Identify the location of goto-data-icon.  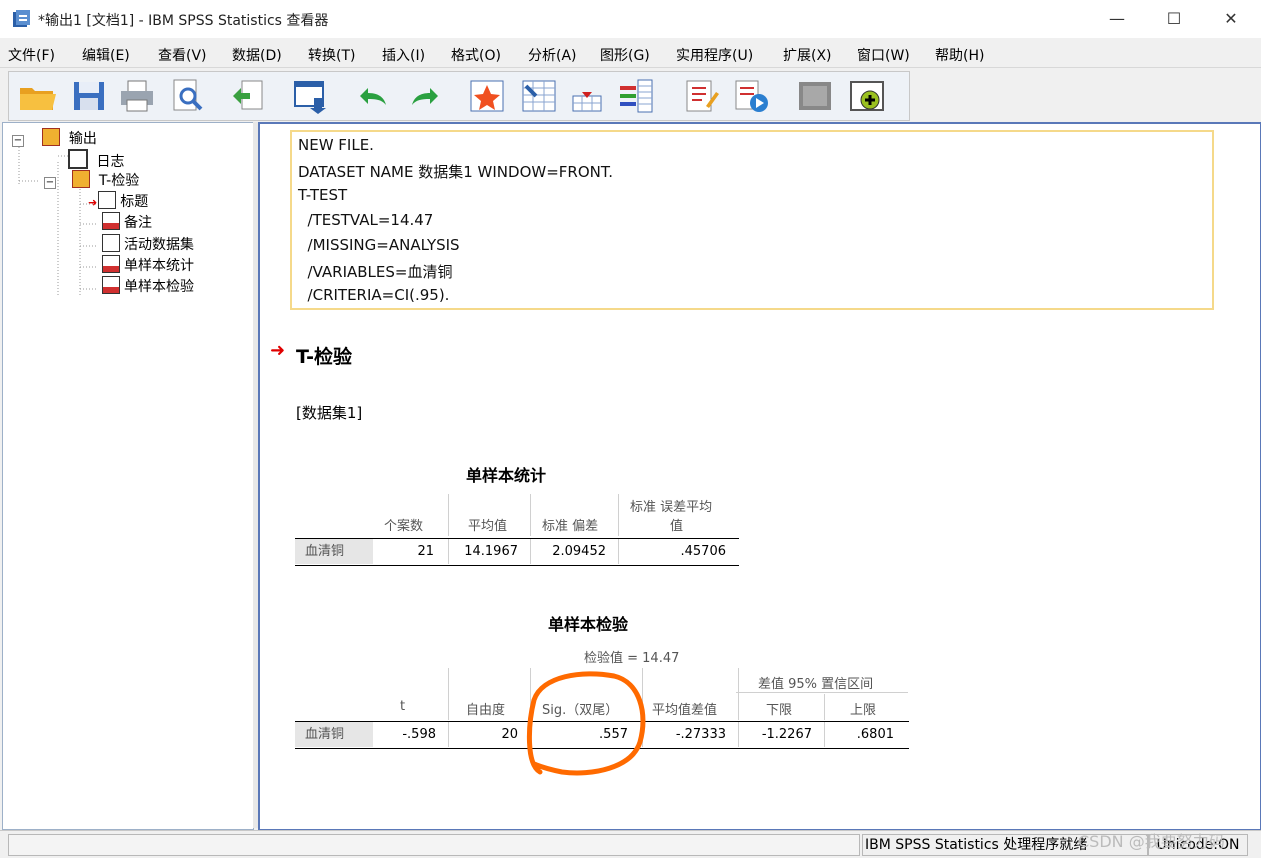
(487, 96).